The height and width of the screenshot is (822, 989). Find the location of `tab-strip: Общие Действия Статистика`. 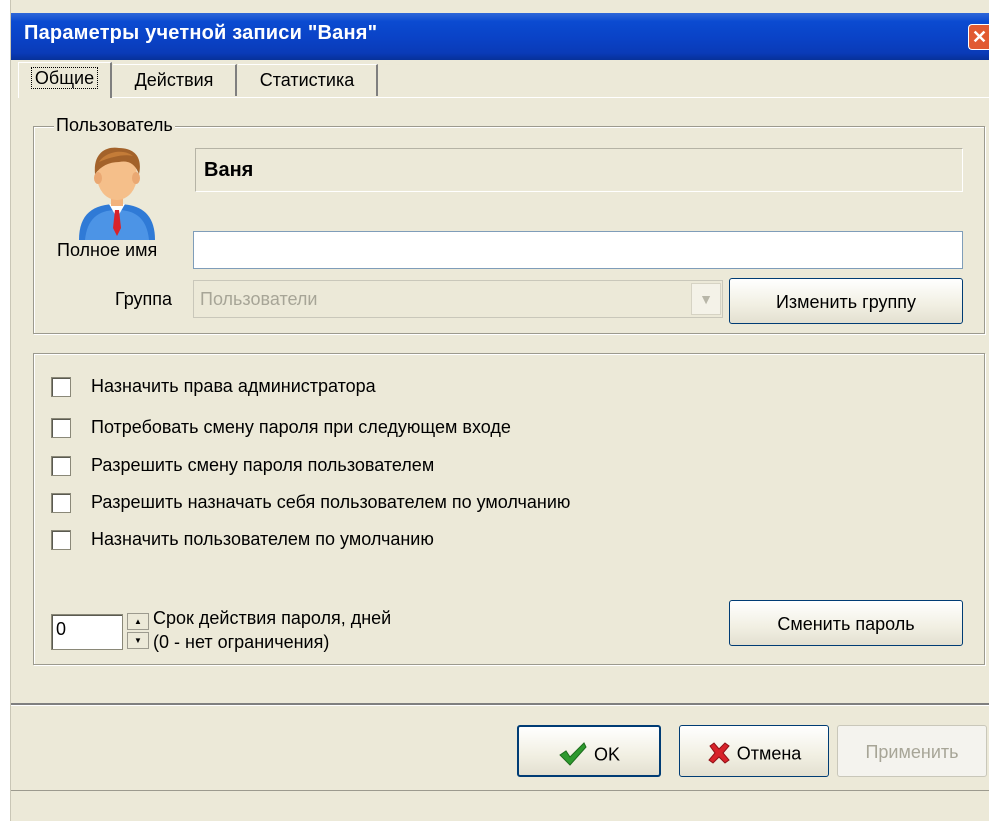

tab-strip: Общие Действия Статистика is located at coordinates (500, 80).